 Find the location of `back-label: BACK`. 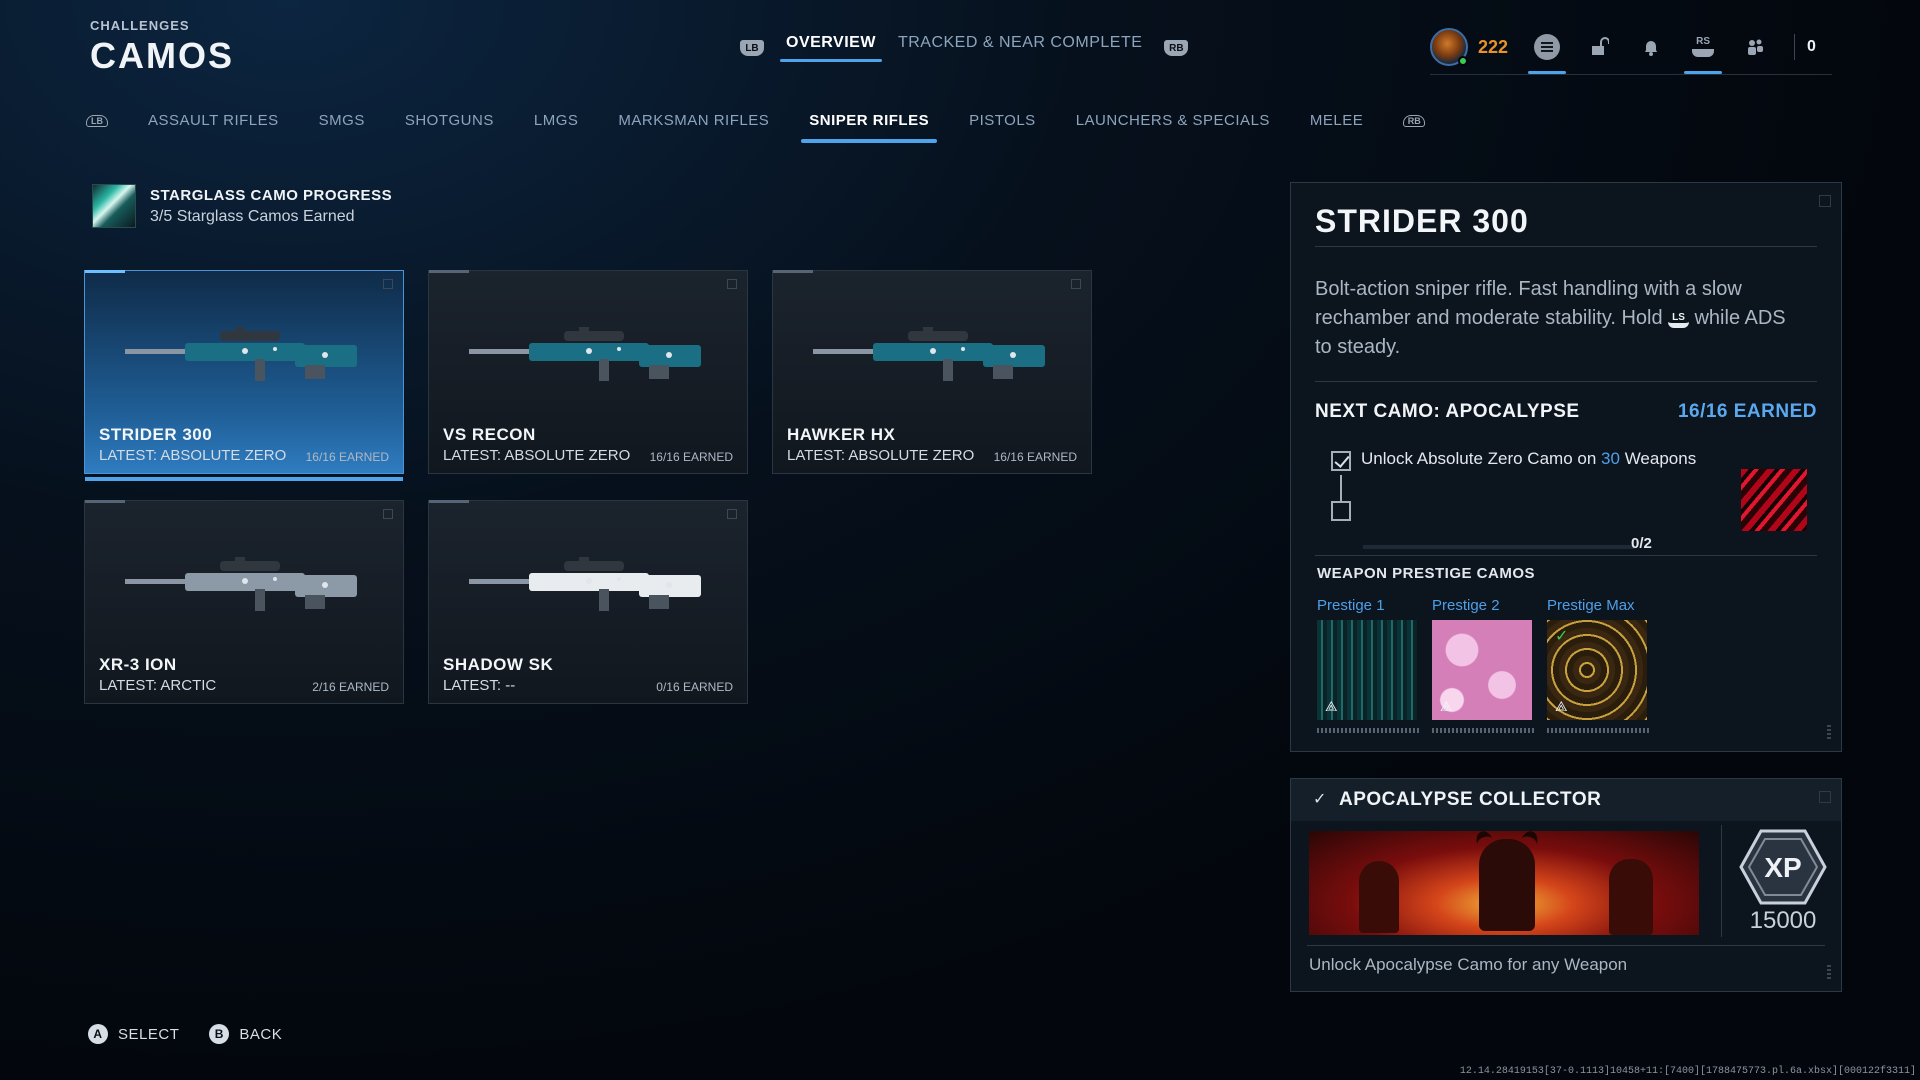

back-label: BACK is located at coordinates (261, 1034).